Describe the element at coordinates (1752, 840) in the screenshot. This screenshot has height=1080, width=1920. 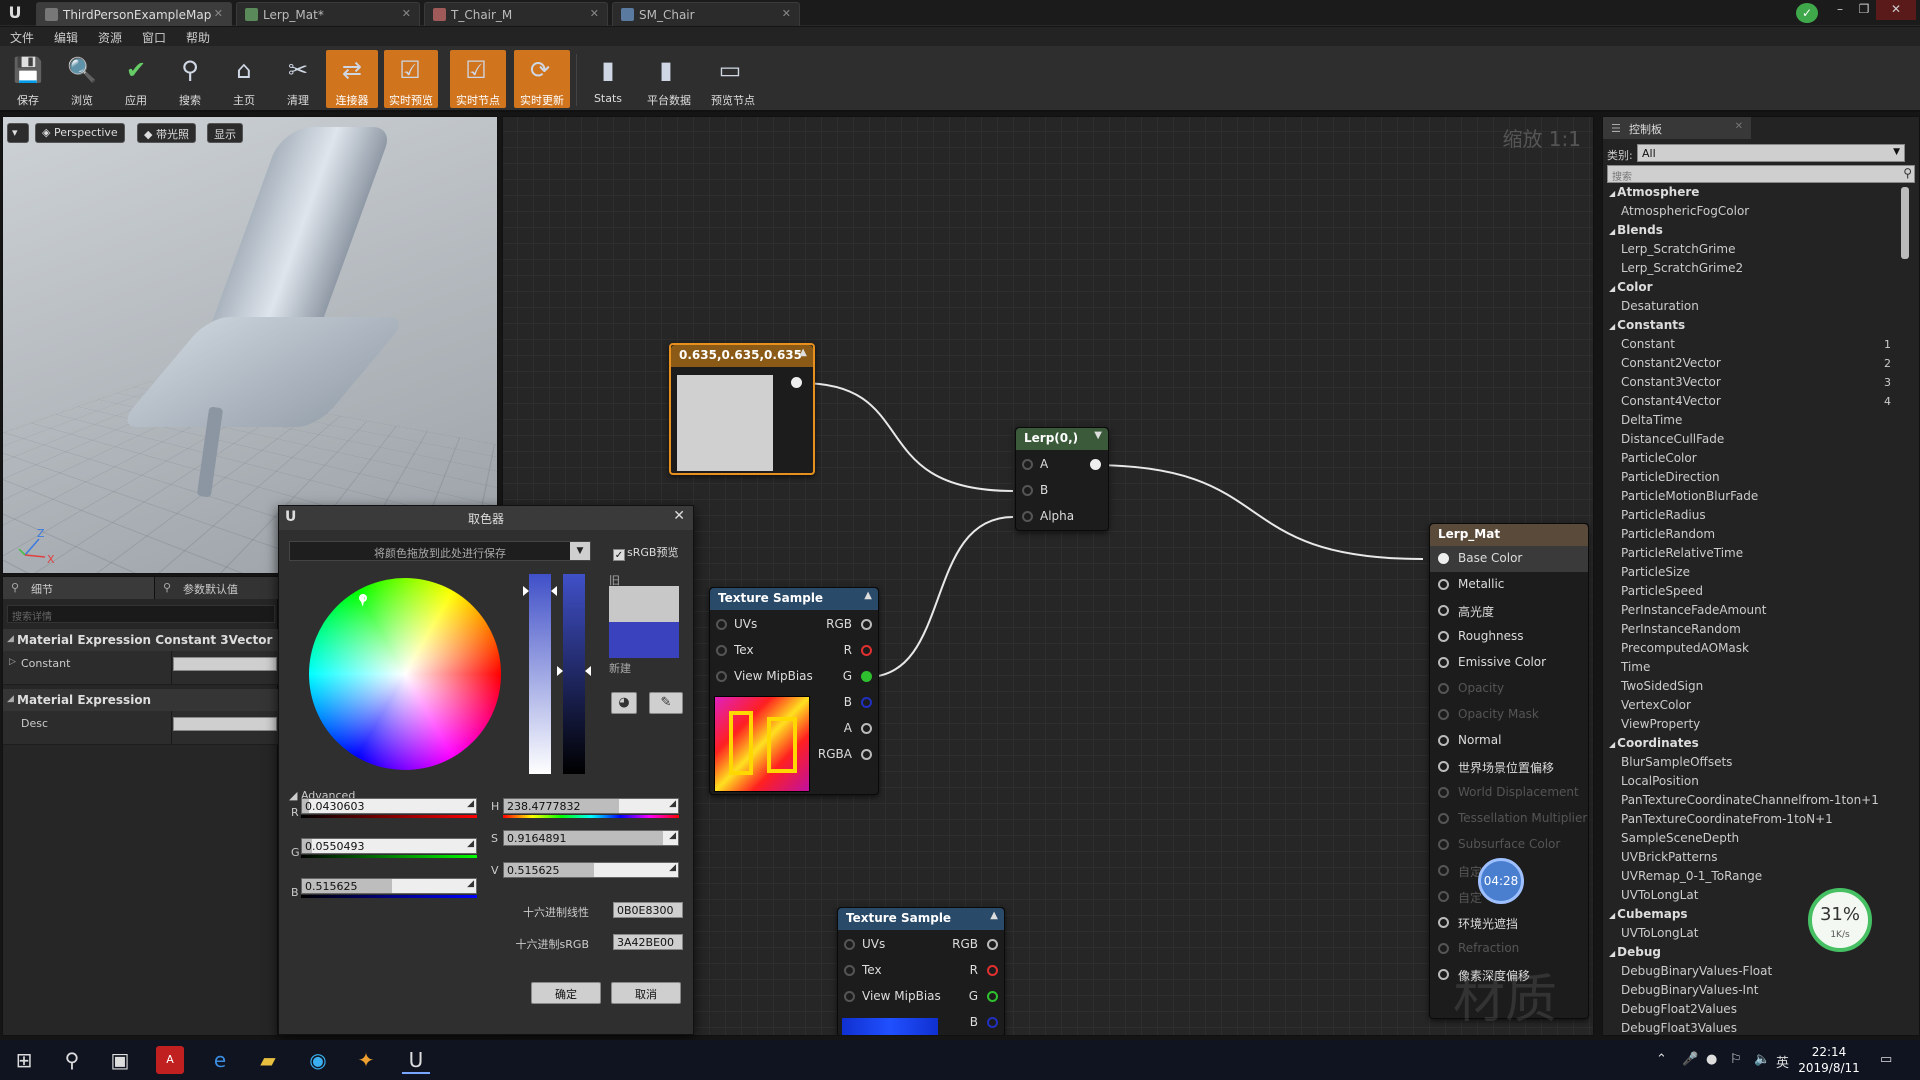
I see `palette-item: SampleSceneDepth` at that location.